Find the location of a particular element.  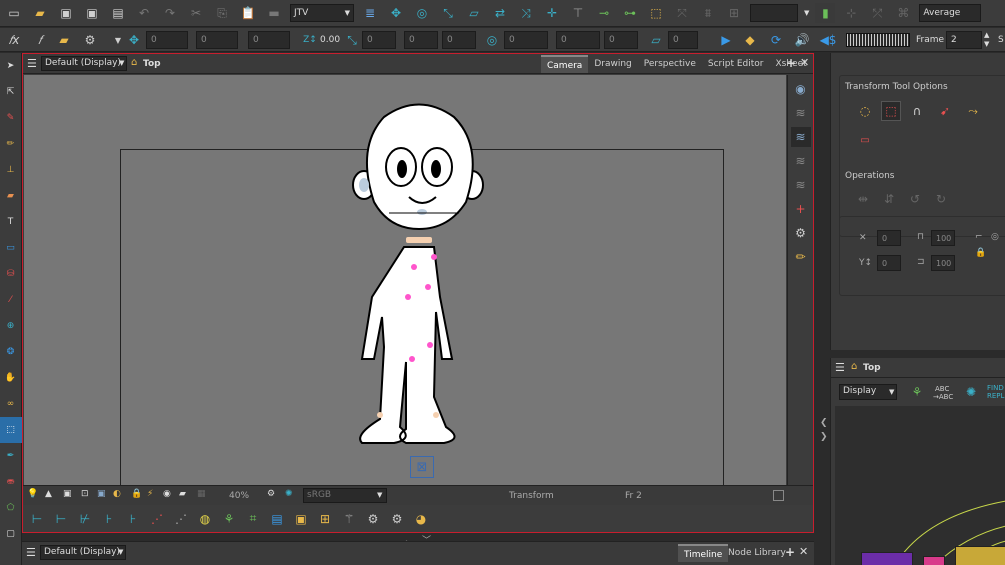

pencil-tool-icon: ✏ is located at coordinates (11, 144).